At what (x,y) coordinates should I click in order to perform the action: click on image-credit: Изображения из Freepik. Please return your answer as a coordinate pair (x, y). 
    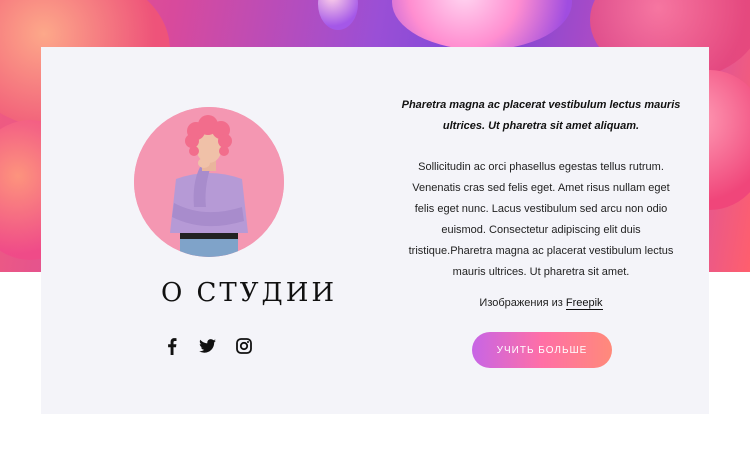
    Looking at the image, I should click on (541, 303).